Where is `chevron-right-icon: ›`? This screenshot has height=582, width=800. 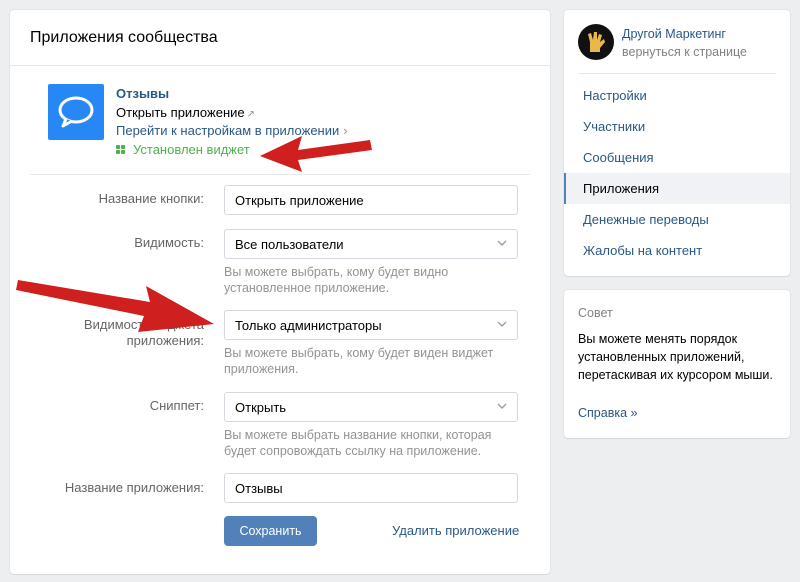 chevron-right-icon: › is located at coordinates (345, 130).